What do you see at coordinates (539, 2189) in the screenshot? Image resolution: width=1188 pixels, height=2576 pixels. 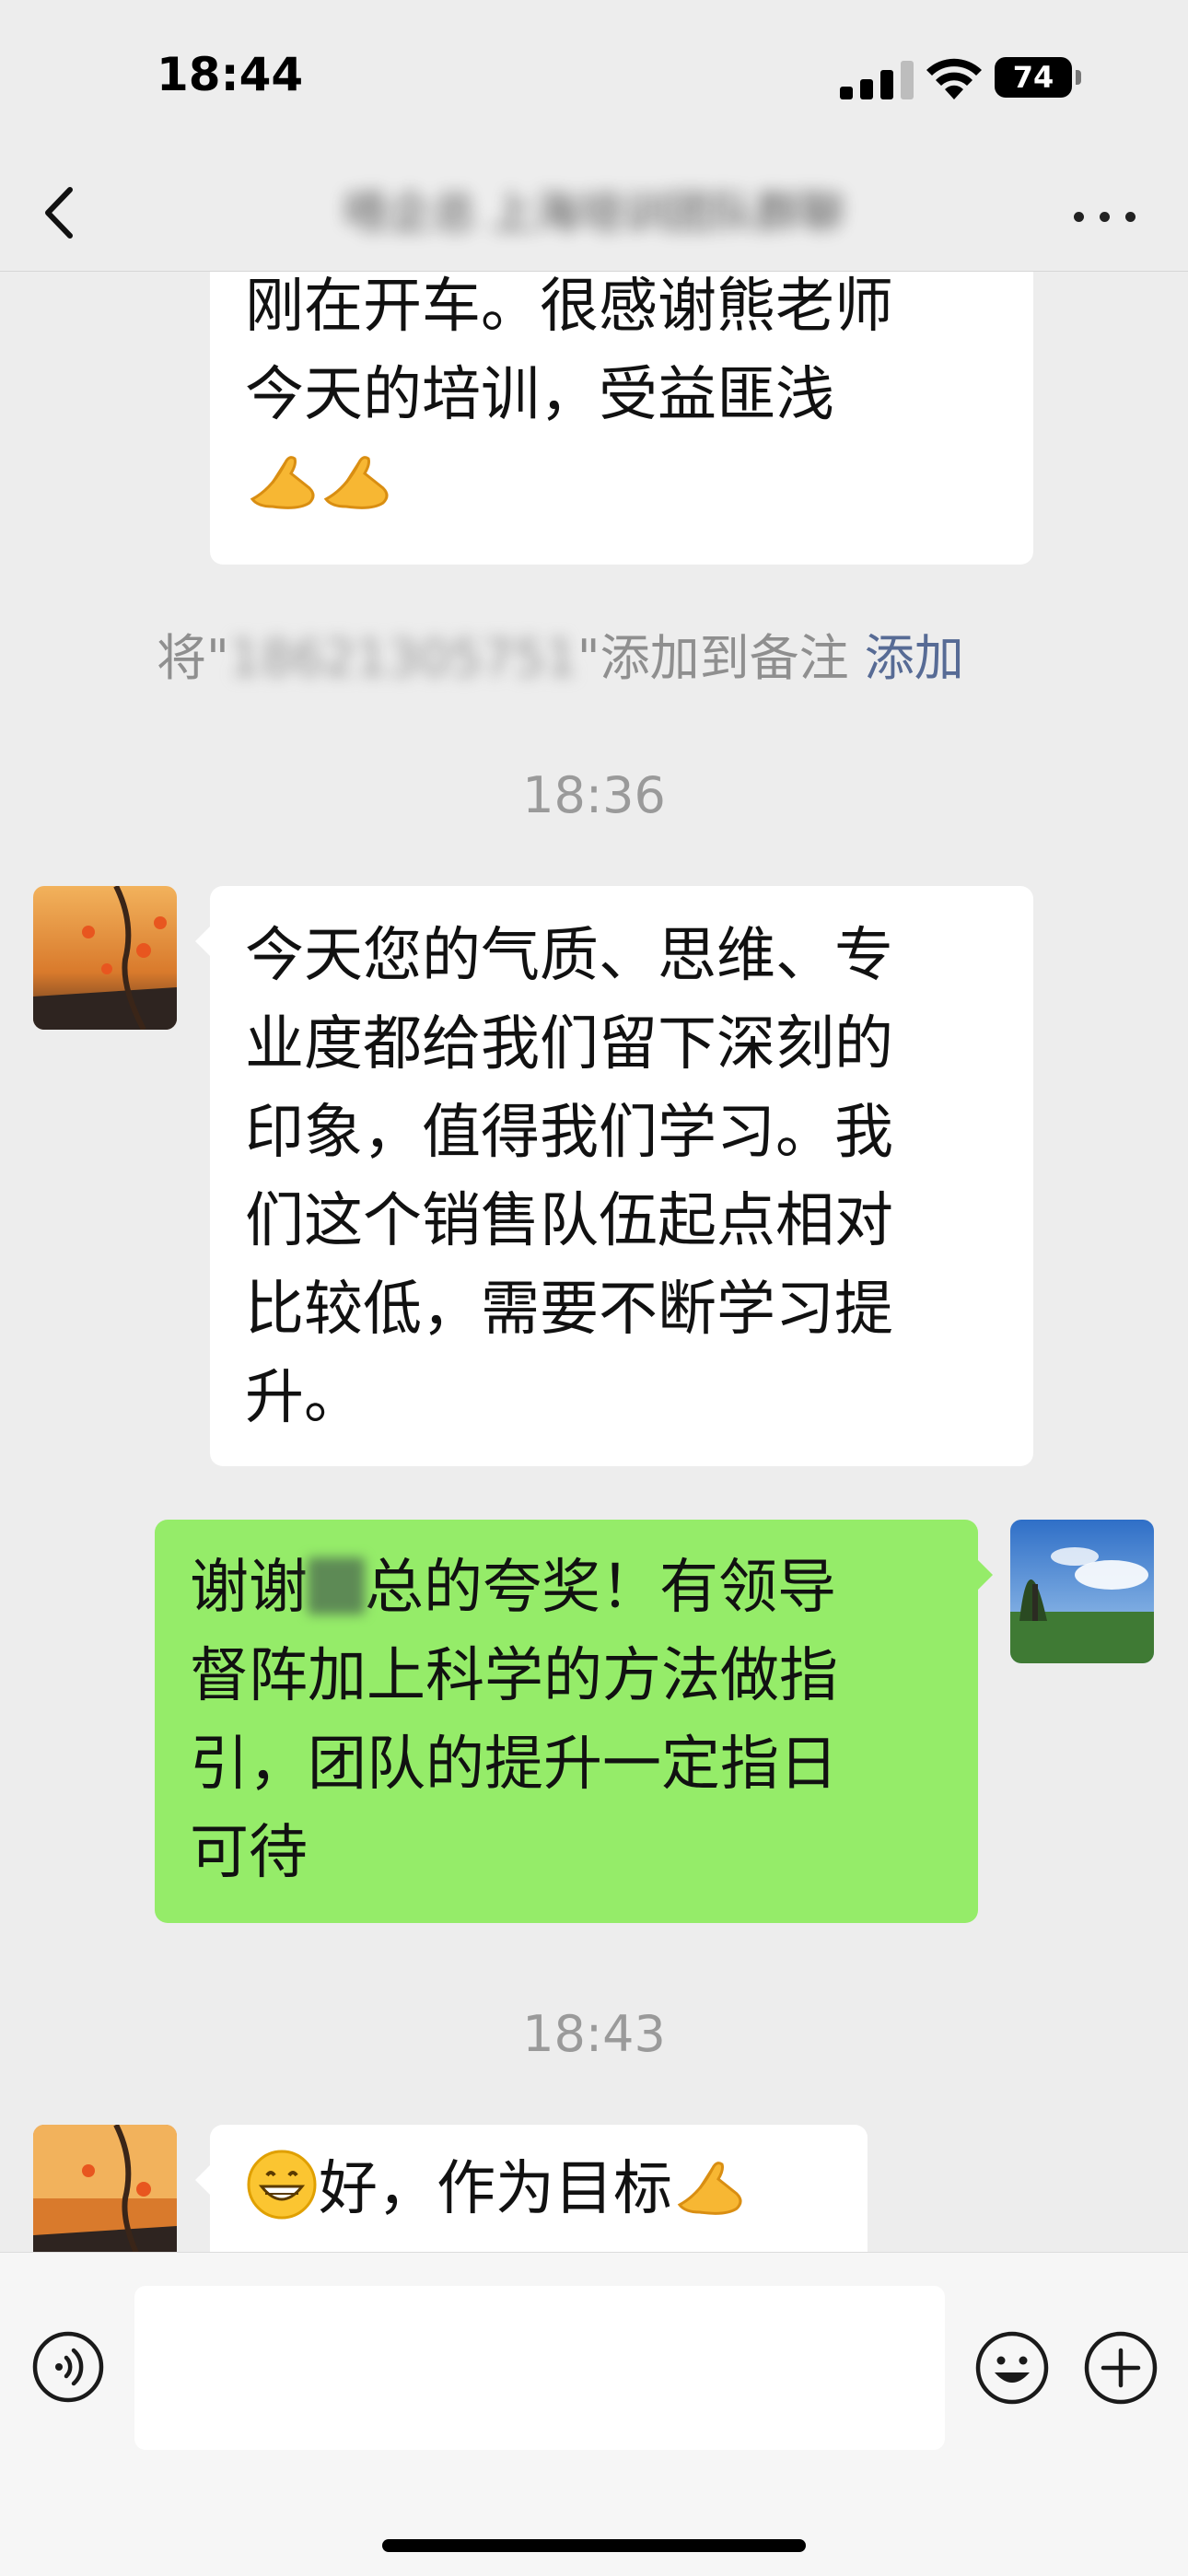 I see `message-text: 好，作为目标` at bounding box center [539, 2189].